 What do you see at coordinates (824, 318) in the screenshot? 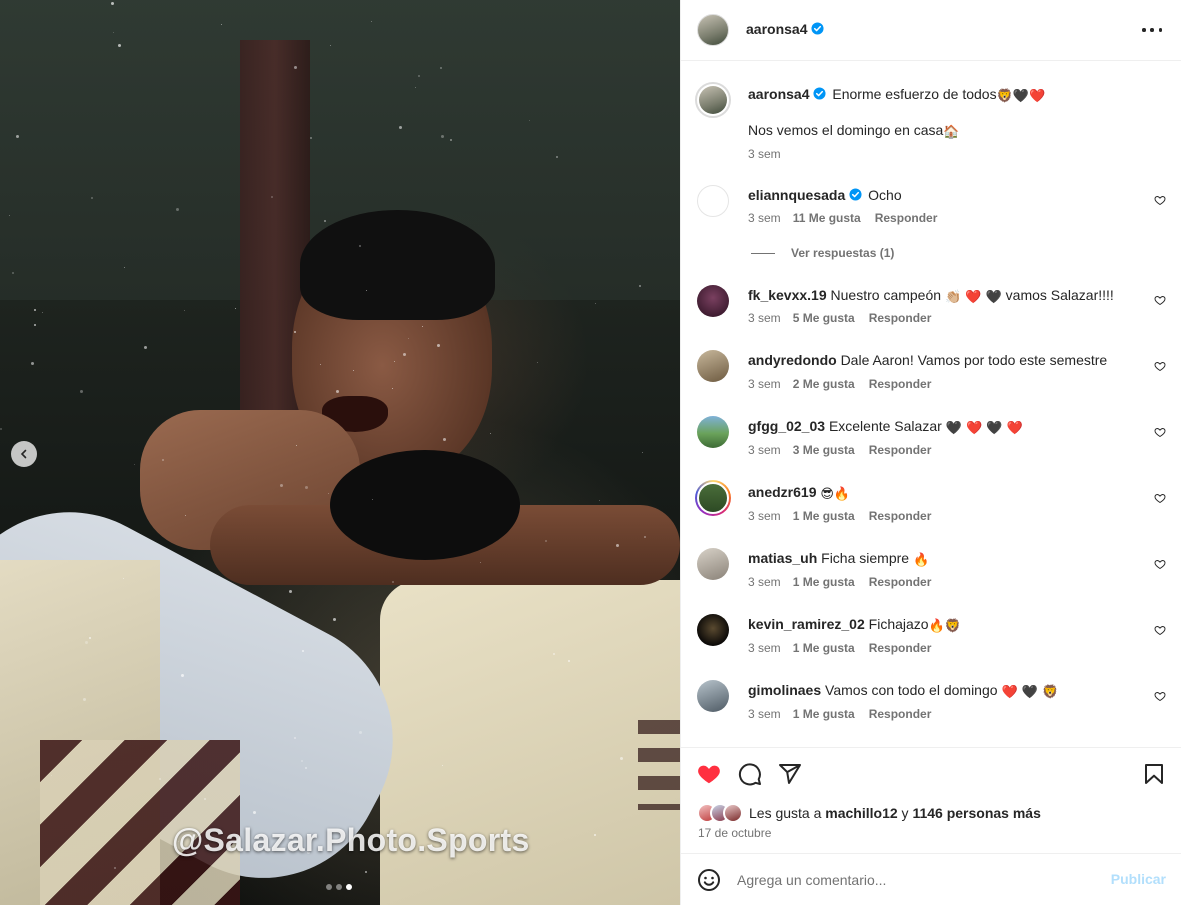
I see `comment-likes: 5 Me gusta` at bounding box center [824, 318].